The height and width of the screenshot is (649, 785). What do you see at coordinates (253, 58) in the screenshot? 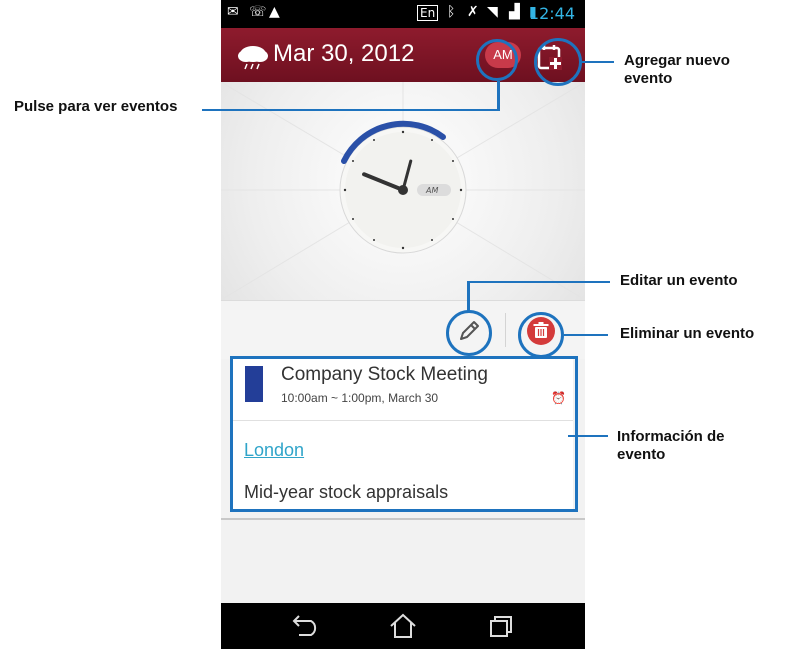
I see `cloud-rain-icon` at bounding box center [253, 58].